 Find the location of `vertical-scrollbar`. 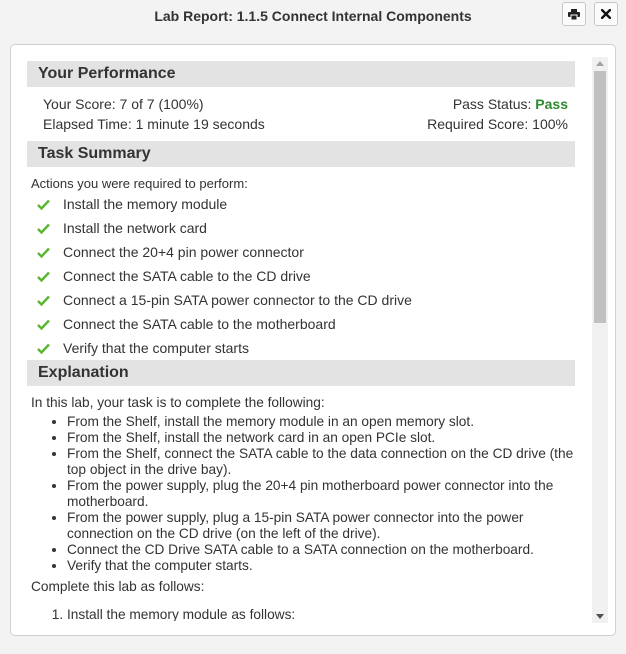

vertical-scrollbar is located at coordinates (600, 340).